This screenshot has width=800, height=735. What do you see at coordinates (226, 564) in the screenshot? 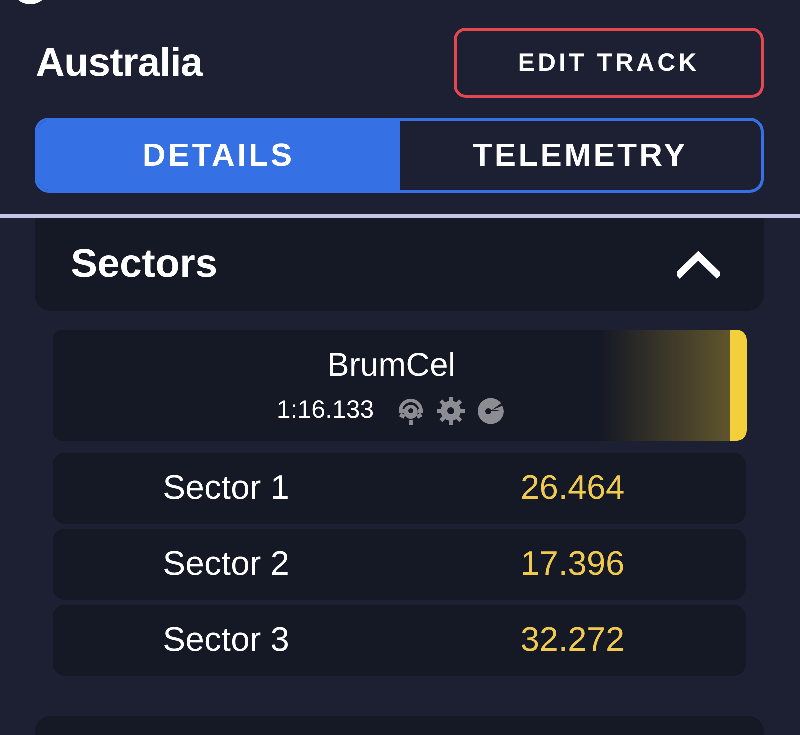
I see `sector-name: Sector 2` at bounding box center [226, 564].